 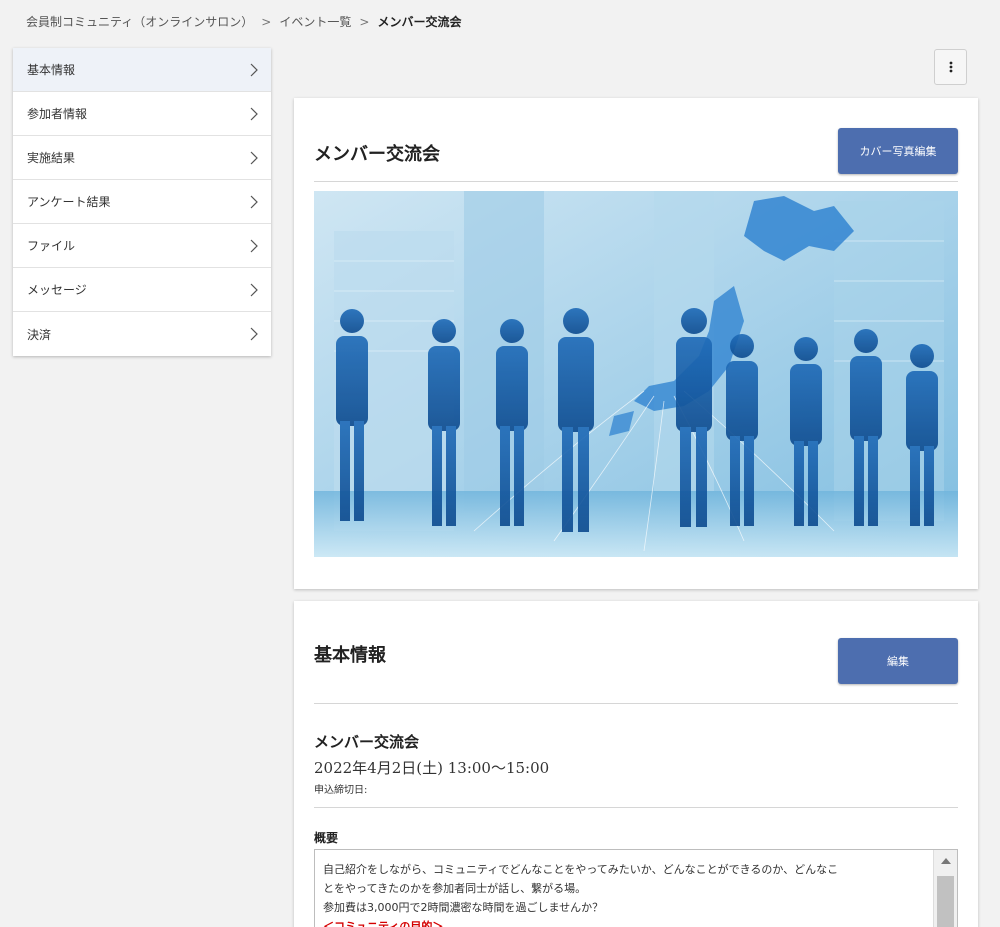 I want to click on scroll-thumb, so click(x=945, y=901).